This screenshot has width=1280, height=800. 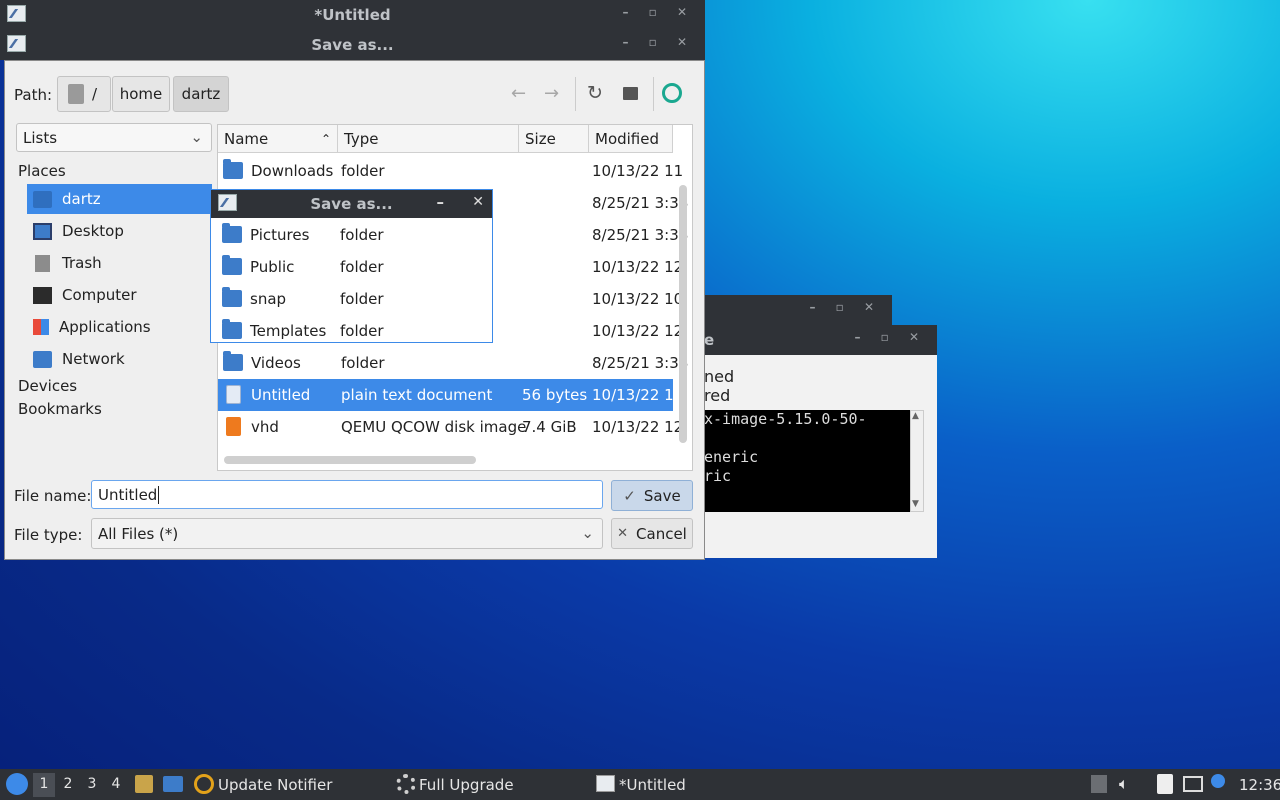 I want to click on update-alert-icon, so click(x=1218, y=781).